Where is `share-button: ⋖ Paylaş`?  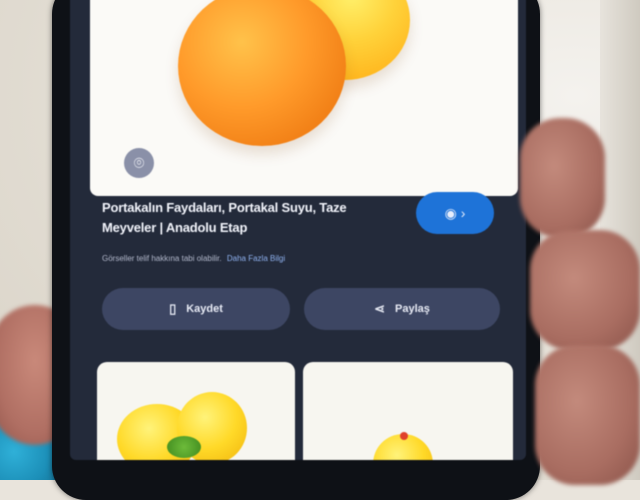 share-button: ⋖ Paylaş is located at coordinates (402, 309).